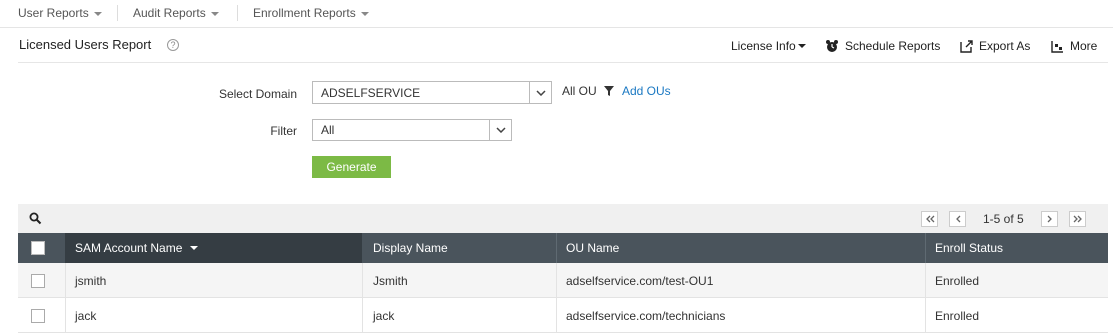  I want to click on cell-ou: adselfservice.com/technicians, so click(646, 315).